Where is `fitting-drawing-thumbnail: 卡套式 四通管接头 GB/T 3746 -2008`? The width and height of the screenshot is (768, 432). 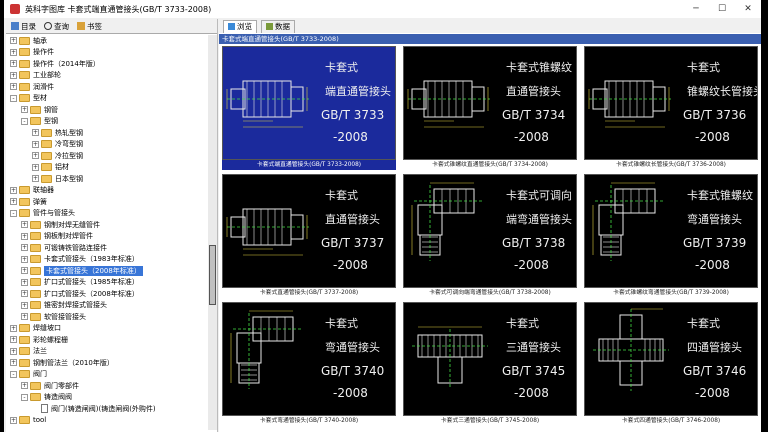
fitting-drawing-thumbnail: 卡套式 四通管接头 GB/T 3746 -2008 is located at coordinates (671, 359).